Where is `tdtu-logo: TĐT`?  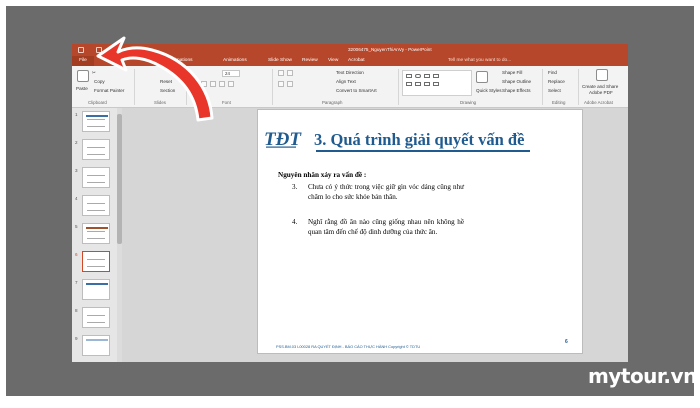 tdtu-logo: TĐT is located at coordinates (283, 139).